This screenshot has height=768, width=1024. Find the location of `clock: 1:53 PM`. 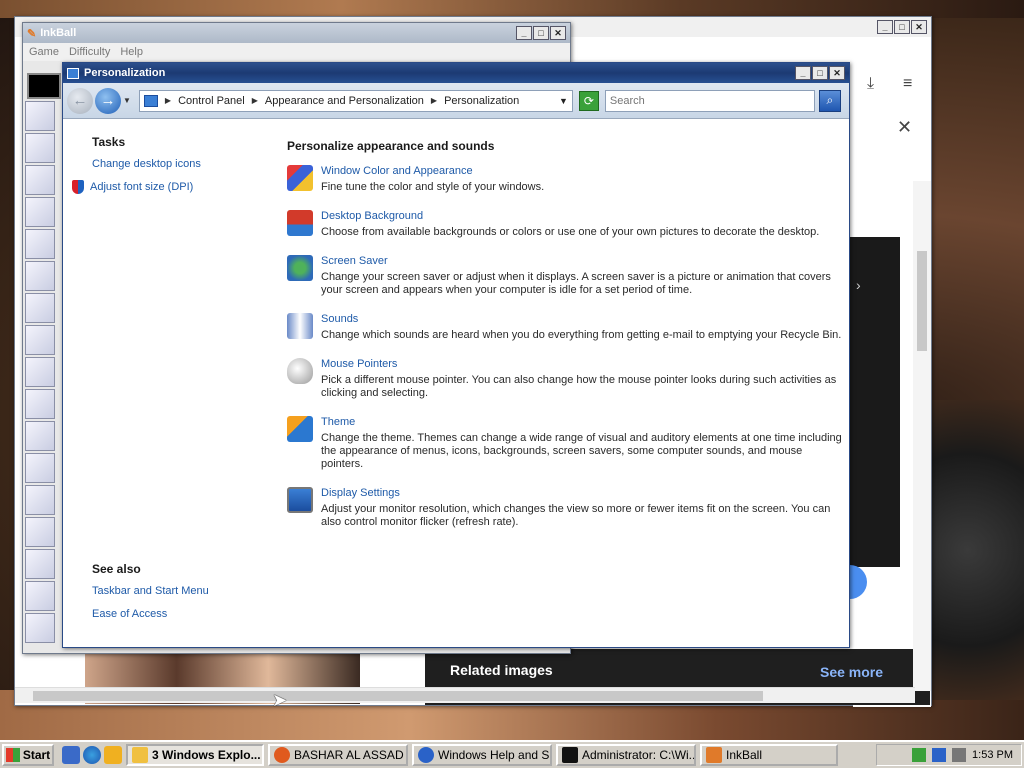

clock: 1:53 PM is located at coordinates (992, 755).